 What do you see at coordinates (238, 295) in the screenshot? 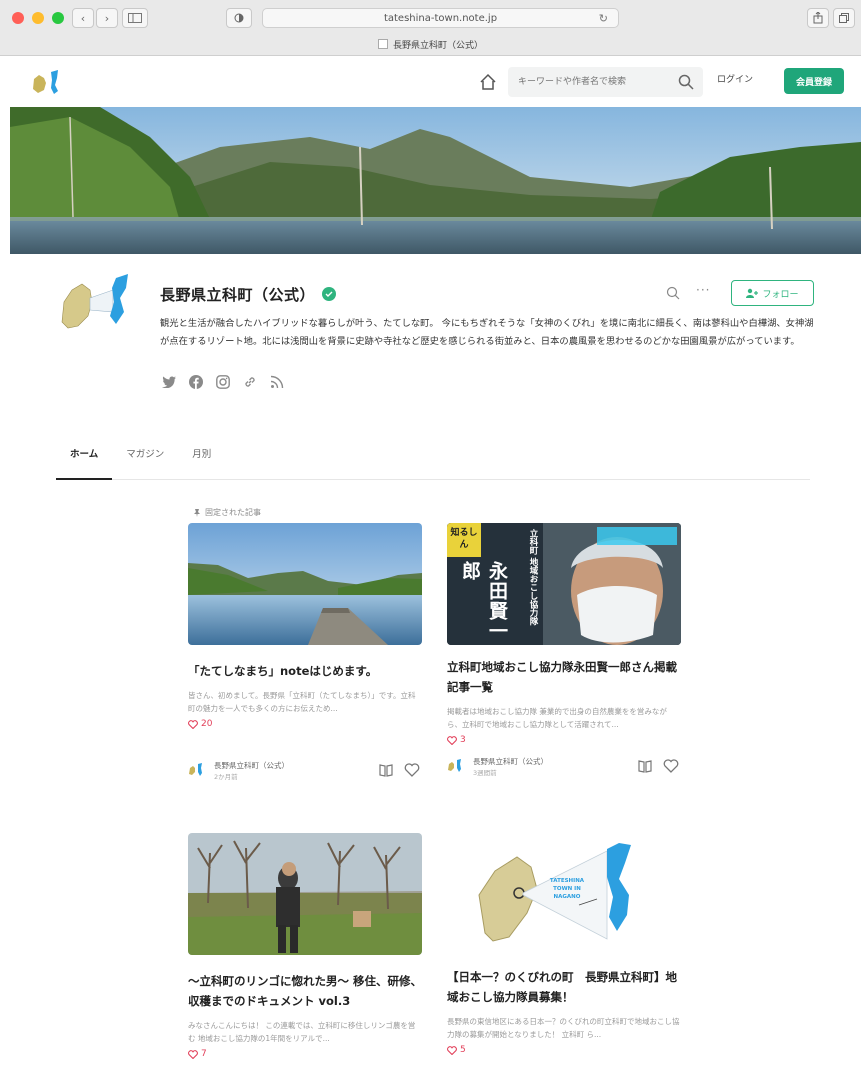
I see `profile-name: 長野県立科町（公式）` at bounding box center [238, 295].